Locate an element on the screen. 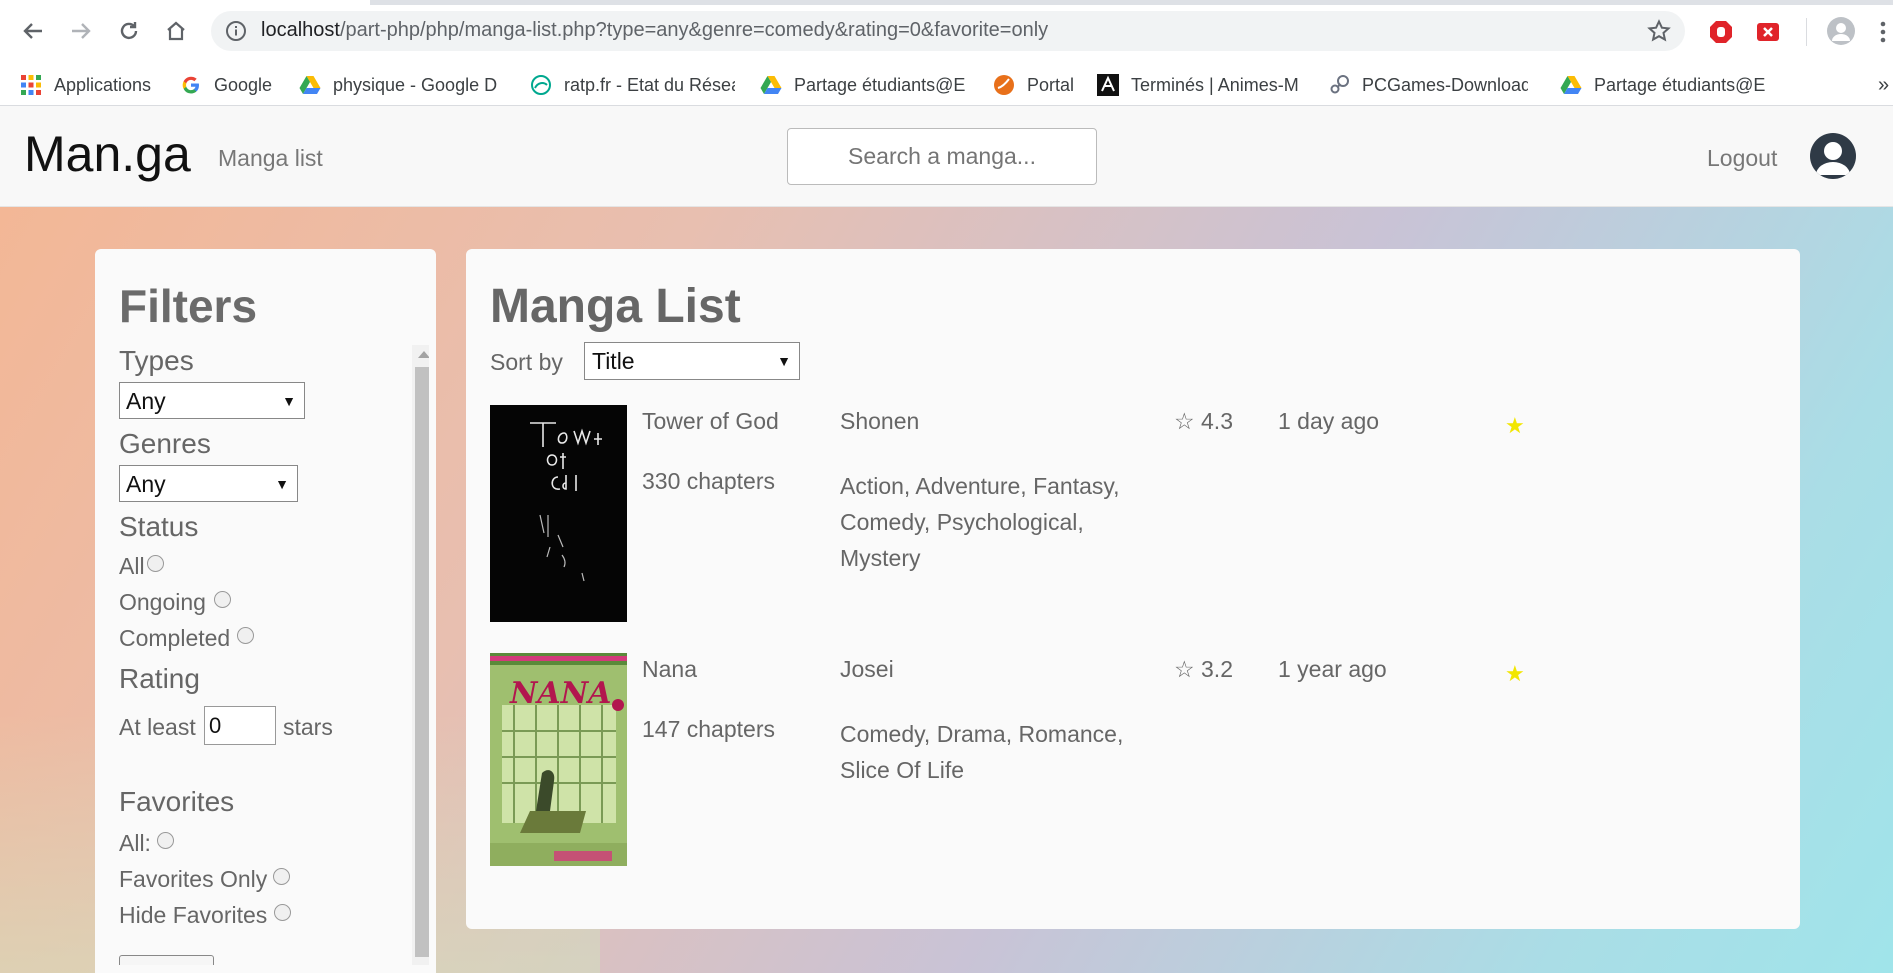 The height and width of the screenshot is (973, 1893). favorites-all-radio is located at coordinates (165, 840).